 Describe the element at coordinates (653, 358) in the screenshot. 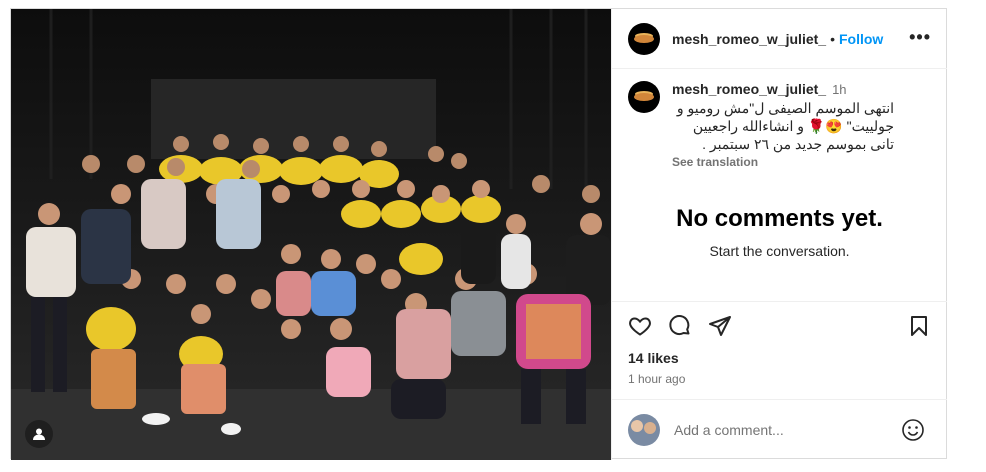

I see `likes-count: 14 likes` at that location.